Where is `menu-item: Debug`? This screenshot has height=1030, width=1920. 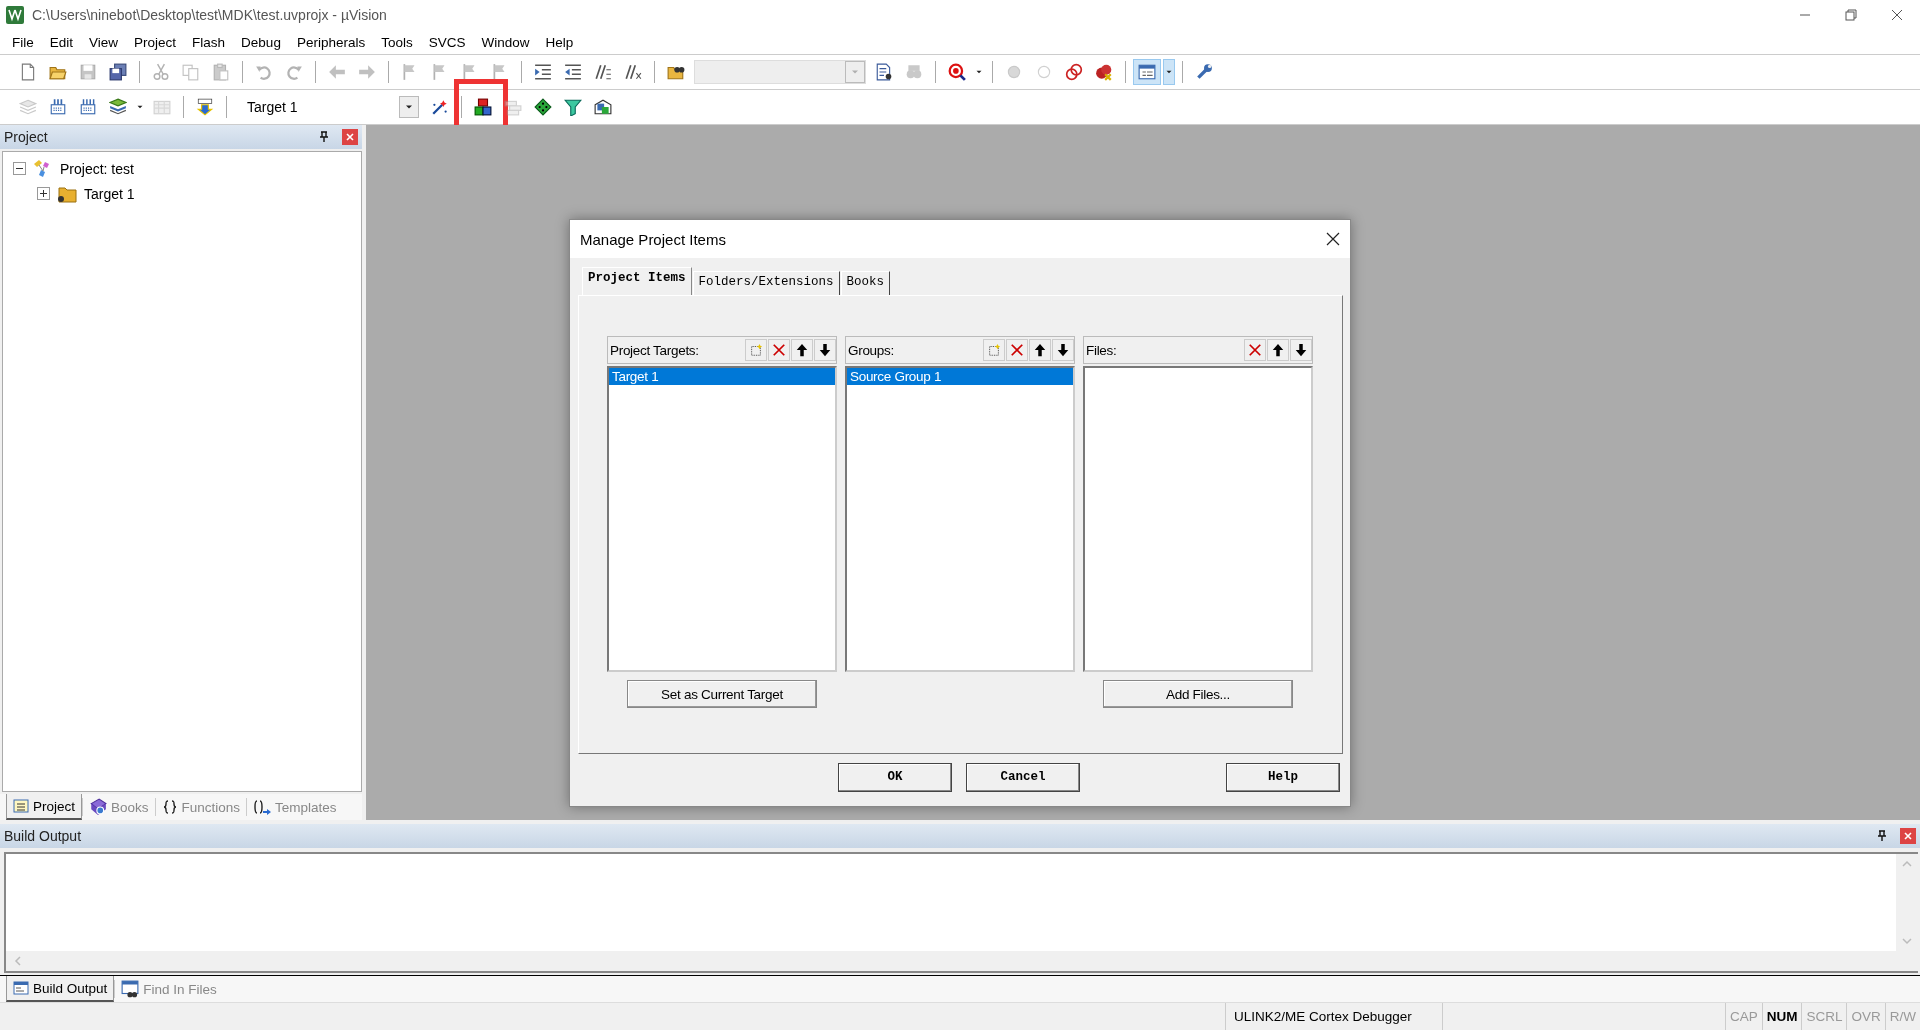 menu-item: Debug is located at coordinates (261, 42).